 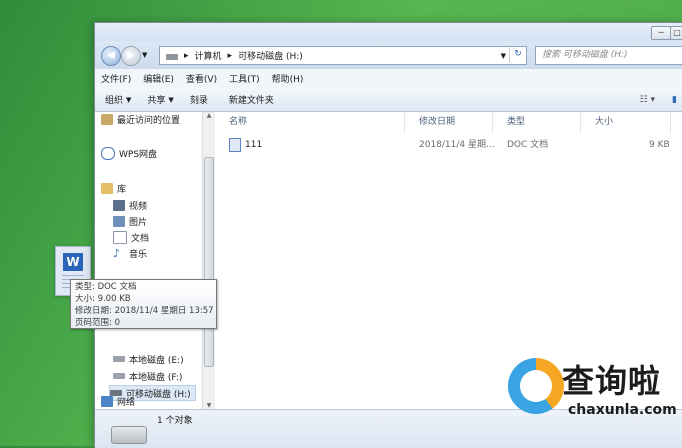 I want to click on scrollbar-thumb, so click(x=209, y=262).